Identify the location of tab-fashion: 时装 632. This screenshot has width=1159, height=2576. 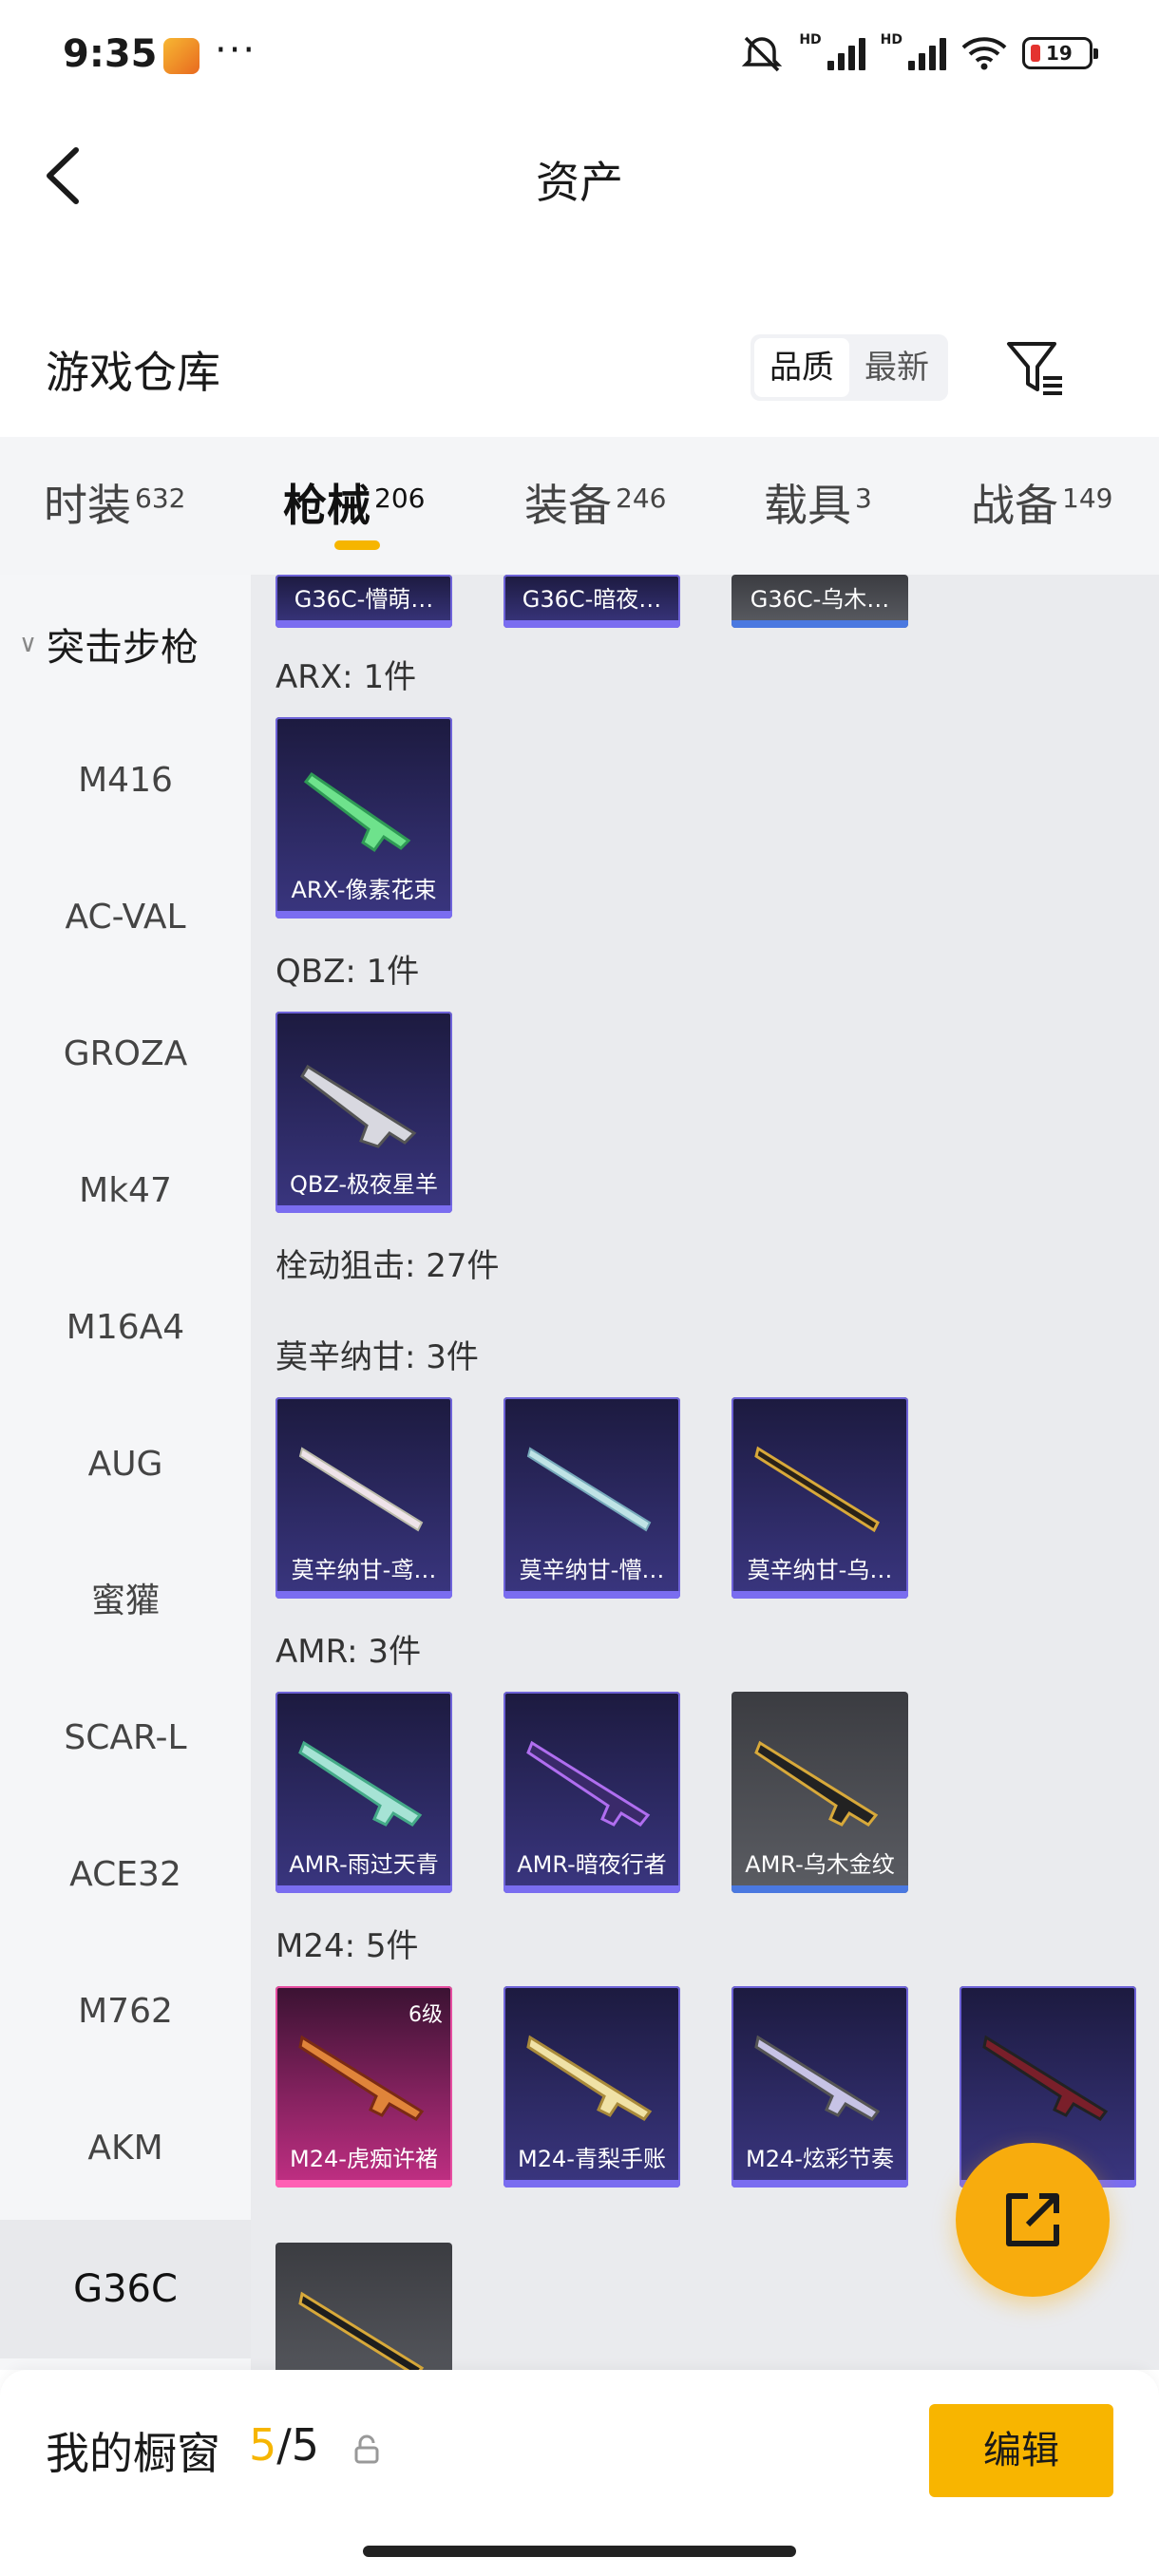
(114, 502).